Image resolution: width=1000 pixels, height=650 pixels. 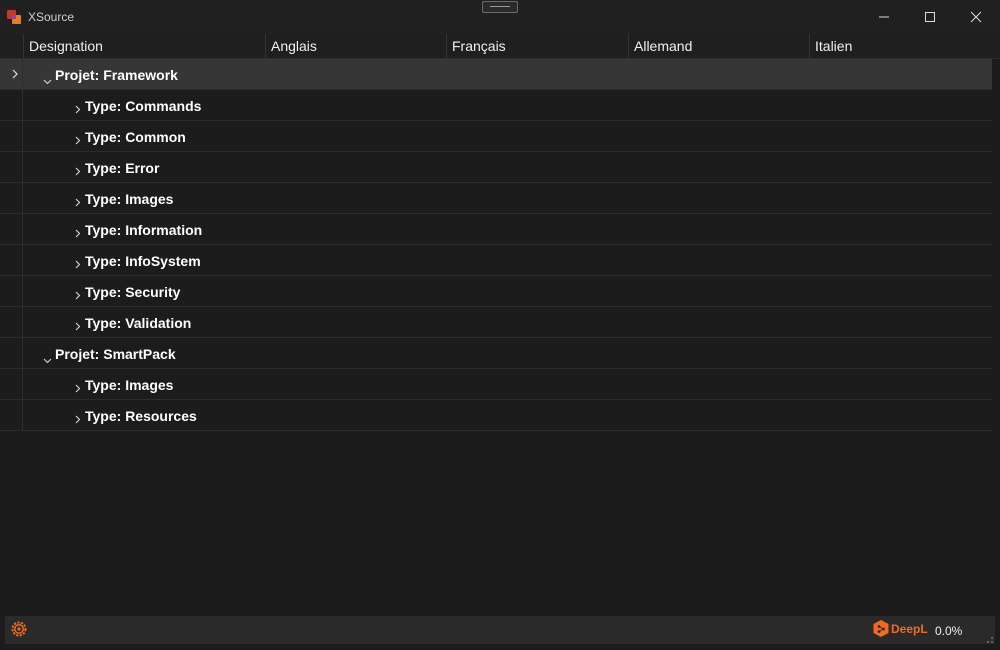 I want to click on tree-group-row: Projet: Framework, so click(x=496, y=74).